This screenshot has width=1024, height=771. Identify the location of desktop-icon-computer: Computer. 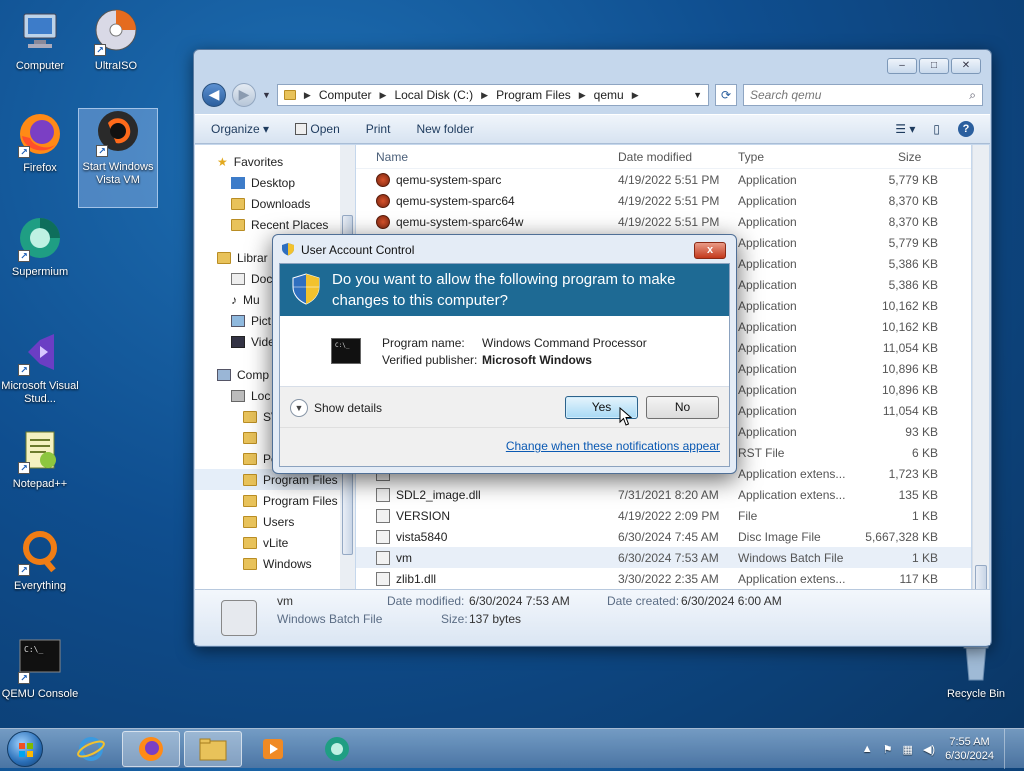
(40, 40).